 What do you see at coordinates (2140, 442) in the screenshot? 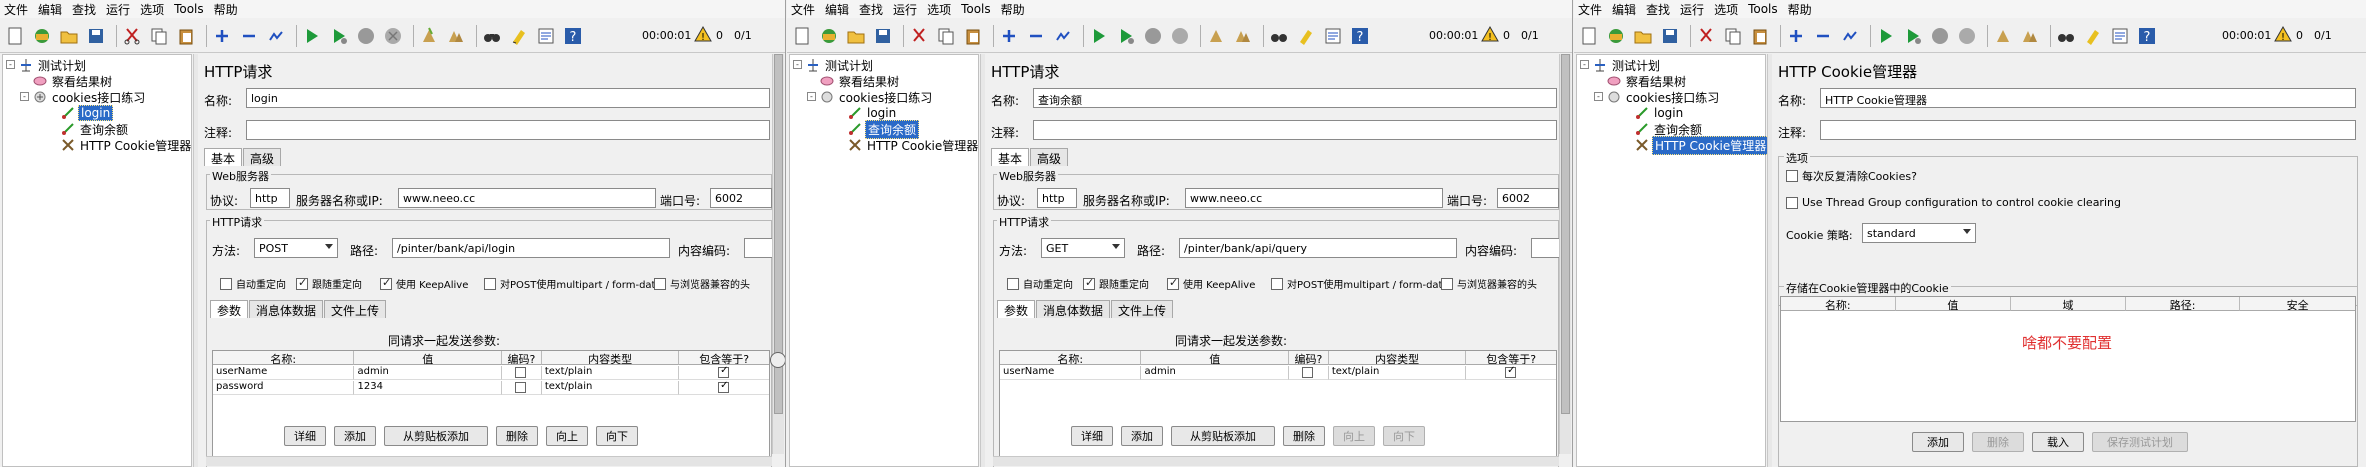
I see `save-test-plan-button: 保存测试计划` at bounding box center [2140, 442].